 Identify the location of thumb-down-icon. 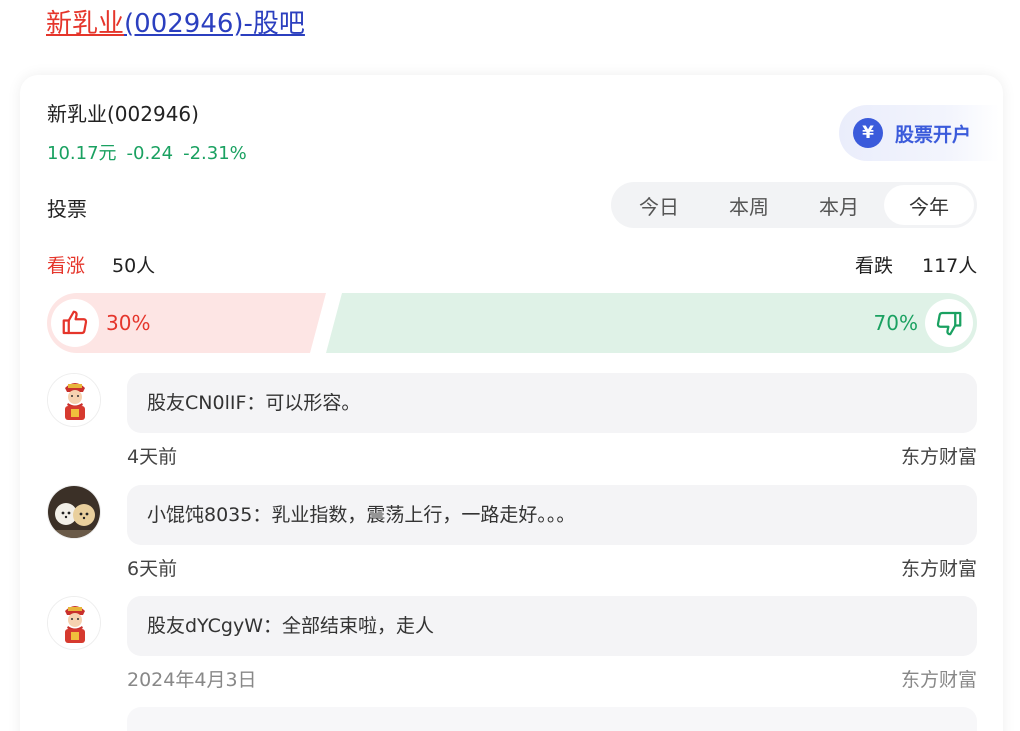
(949, 323).